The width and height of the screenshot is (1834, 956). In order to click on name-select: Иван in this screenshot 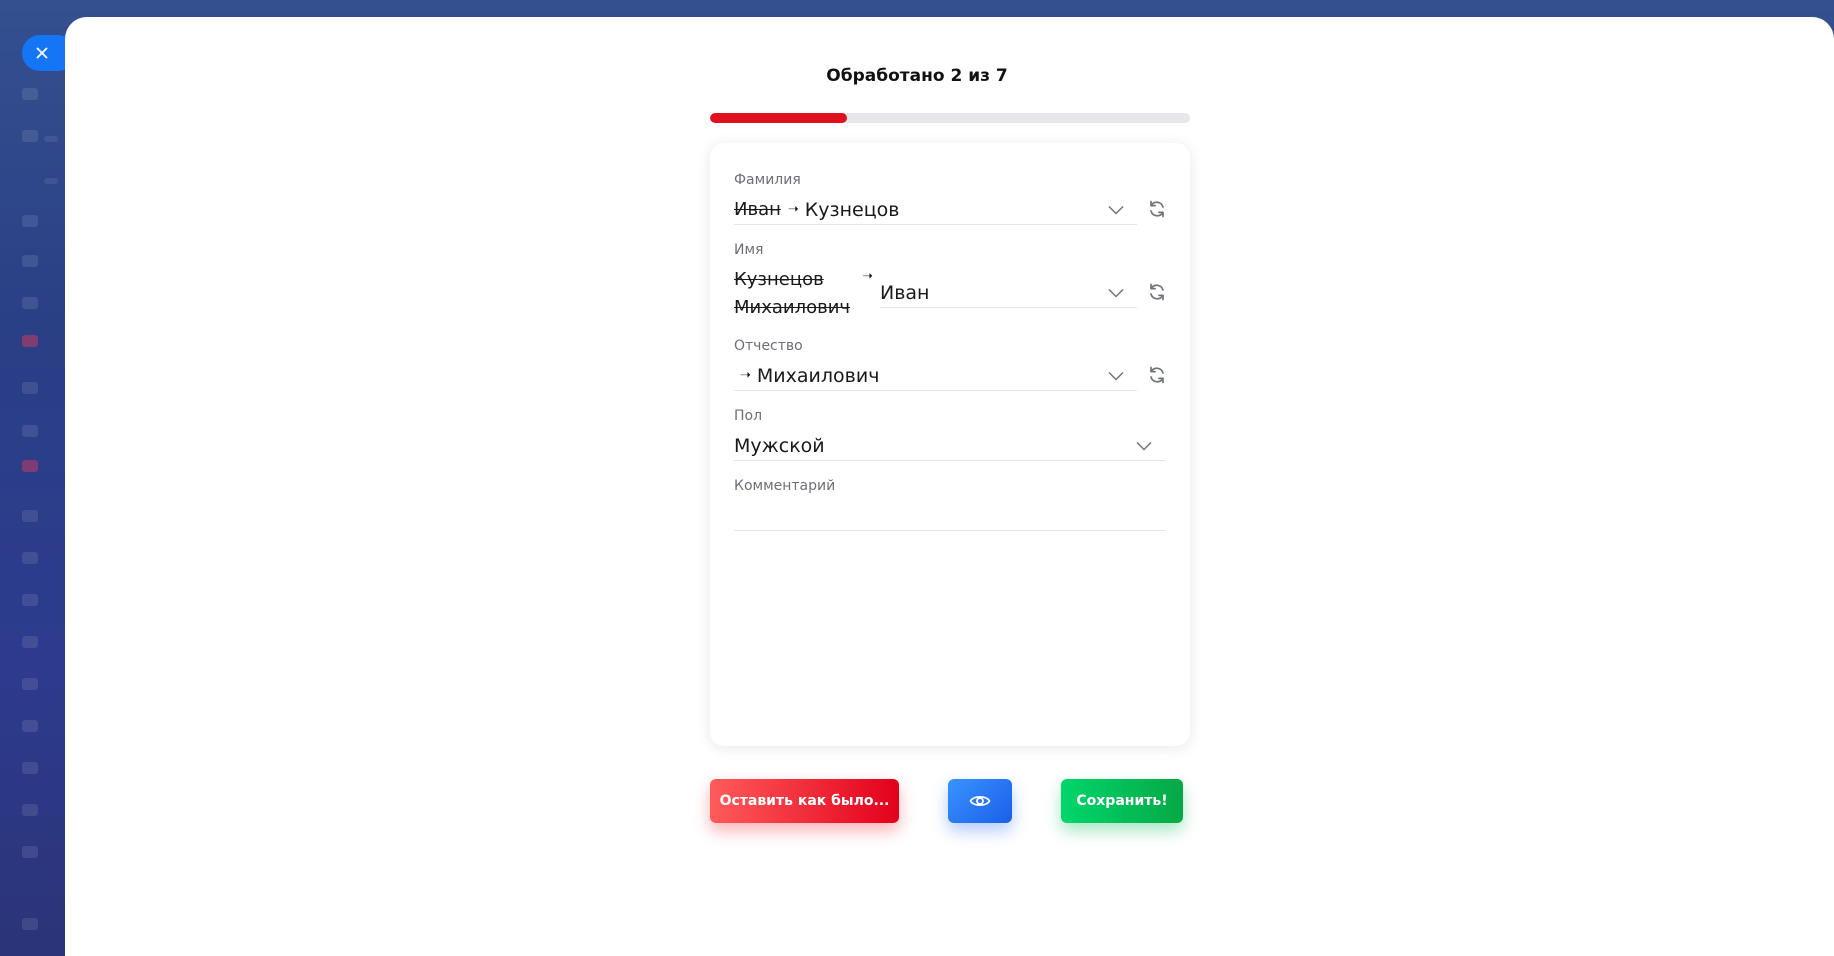, I will do `click(1008, 293)`.